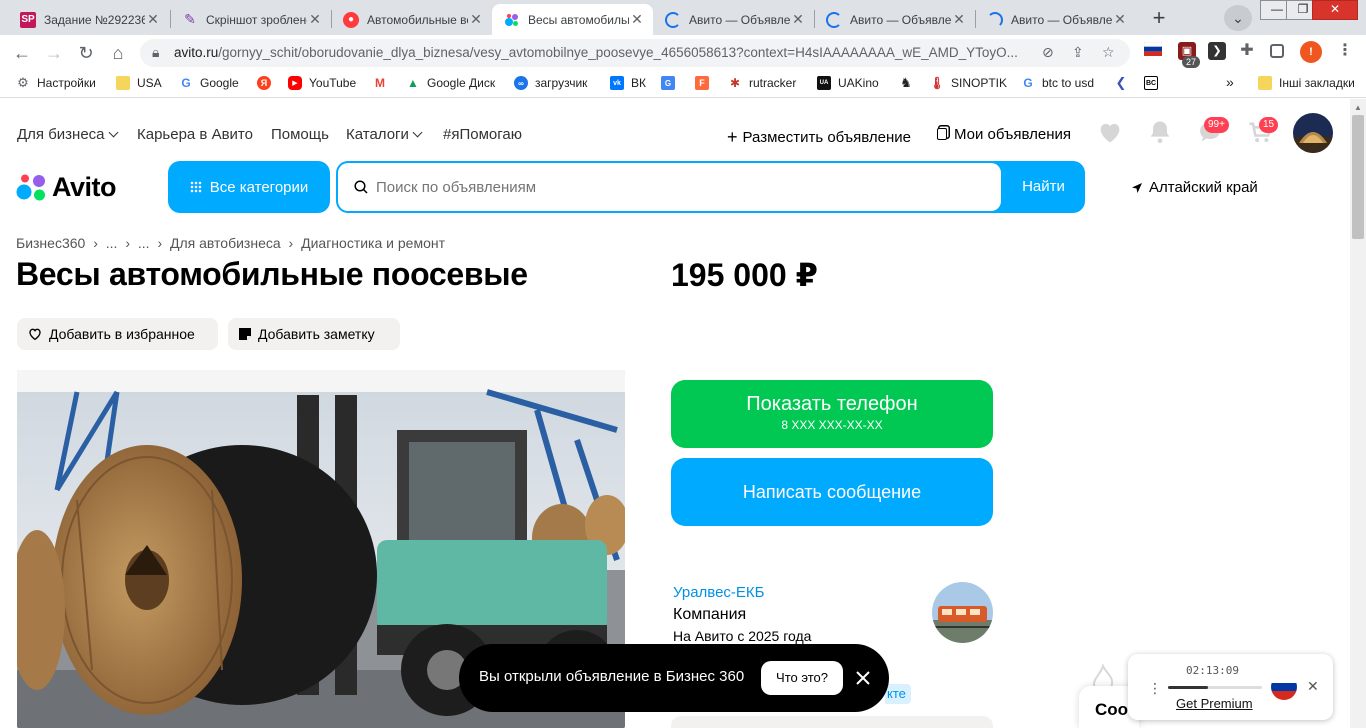 This screenshot has height=728, width=1366. Describe the element at coordinates (819, 136) in the screenshot. I see `post-ad-button: + Разместить объявление` at that location.